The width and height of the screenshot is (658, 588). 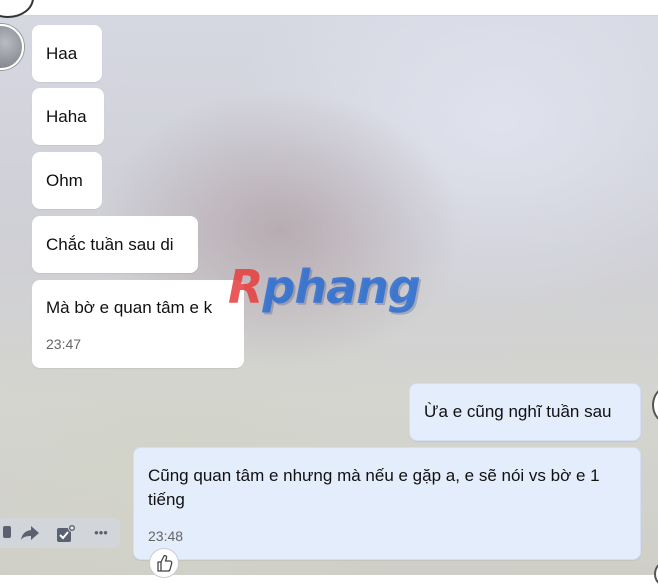 What do you see at coordinates (62, 53) in the screenshot?
I see `message-text: Haa` at bounding box center [62, 53].